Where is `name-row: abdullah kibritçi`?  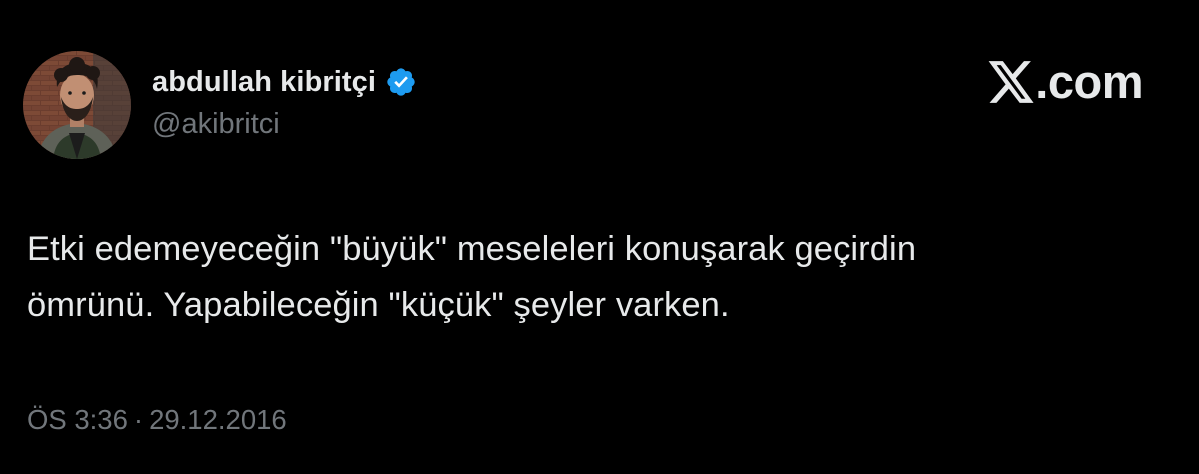 name-row: abdullah kibritçi is located at coordinates (284, 82).